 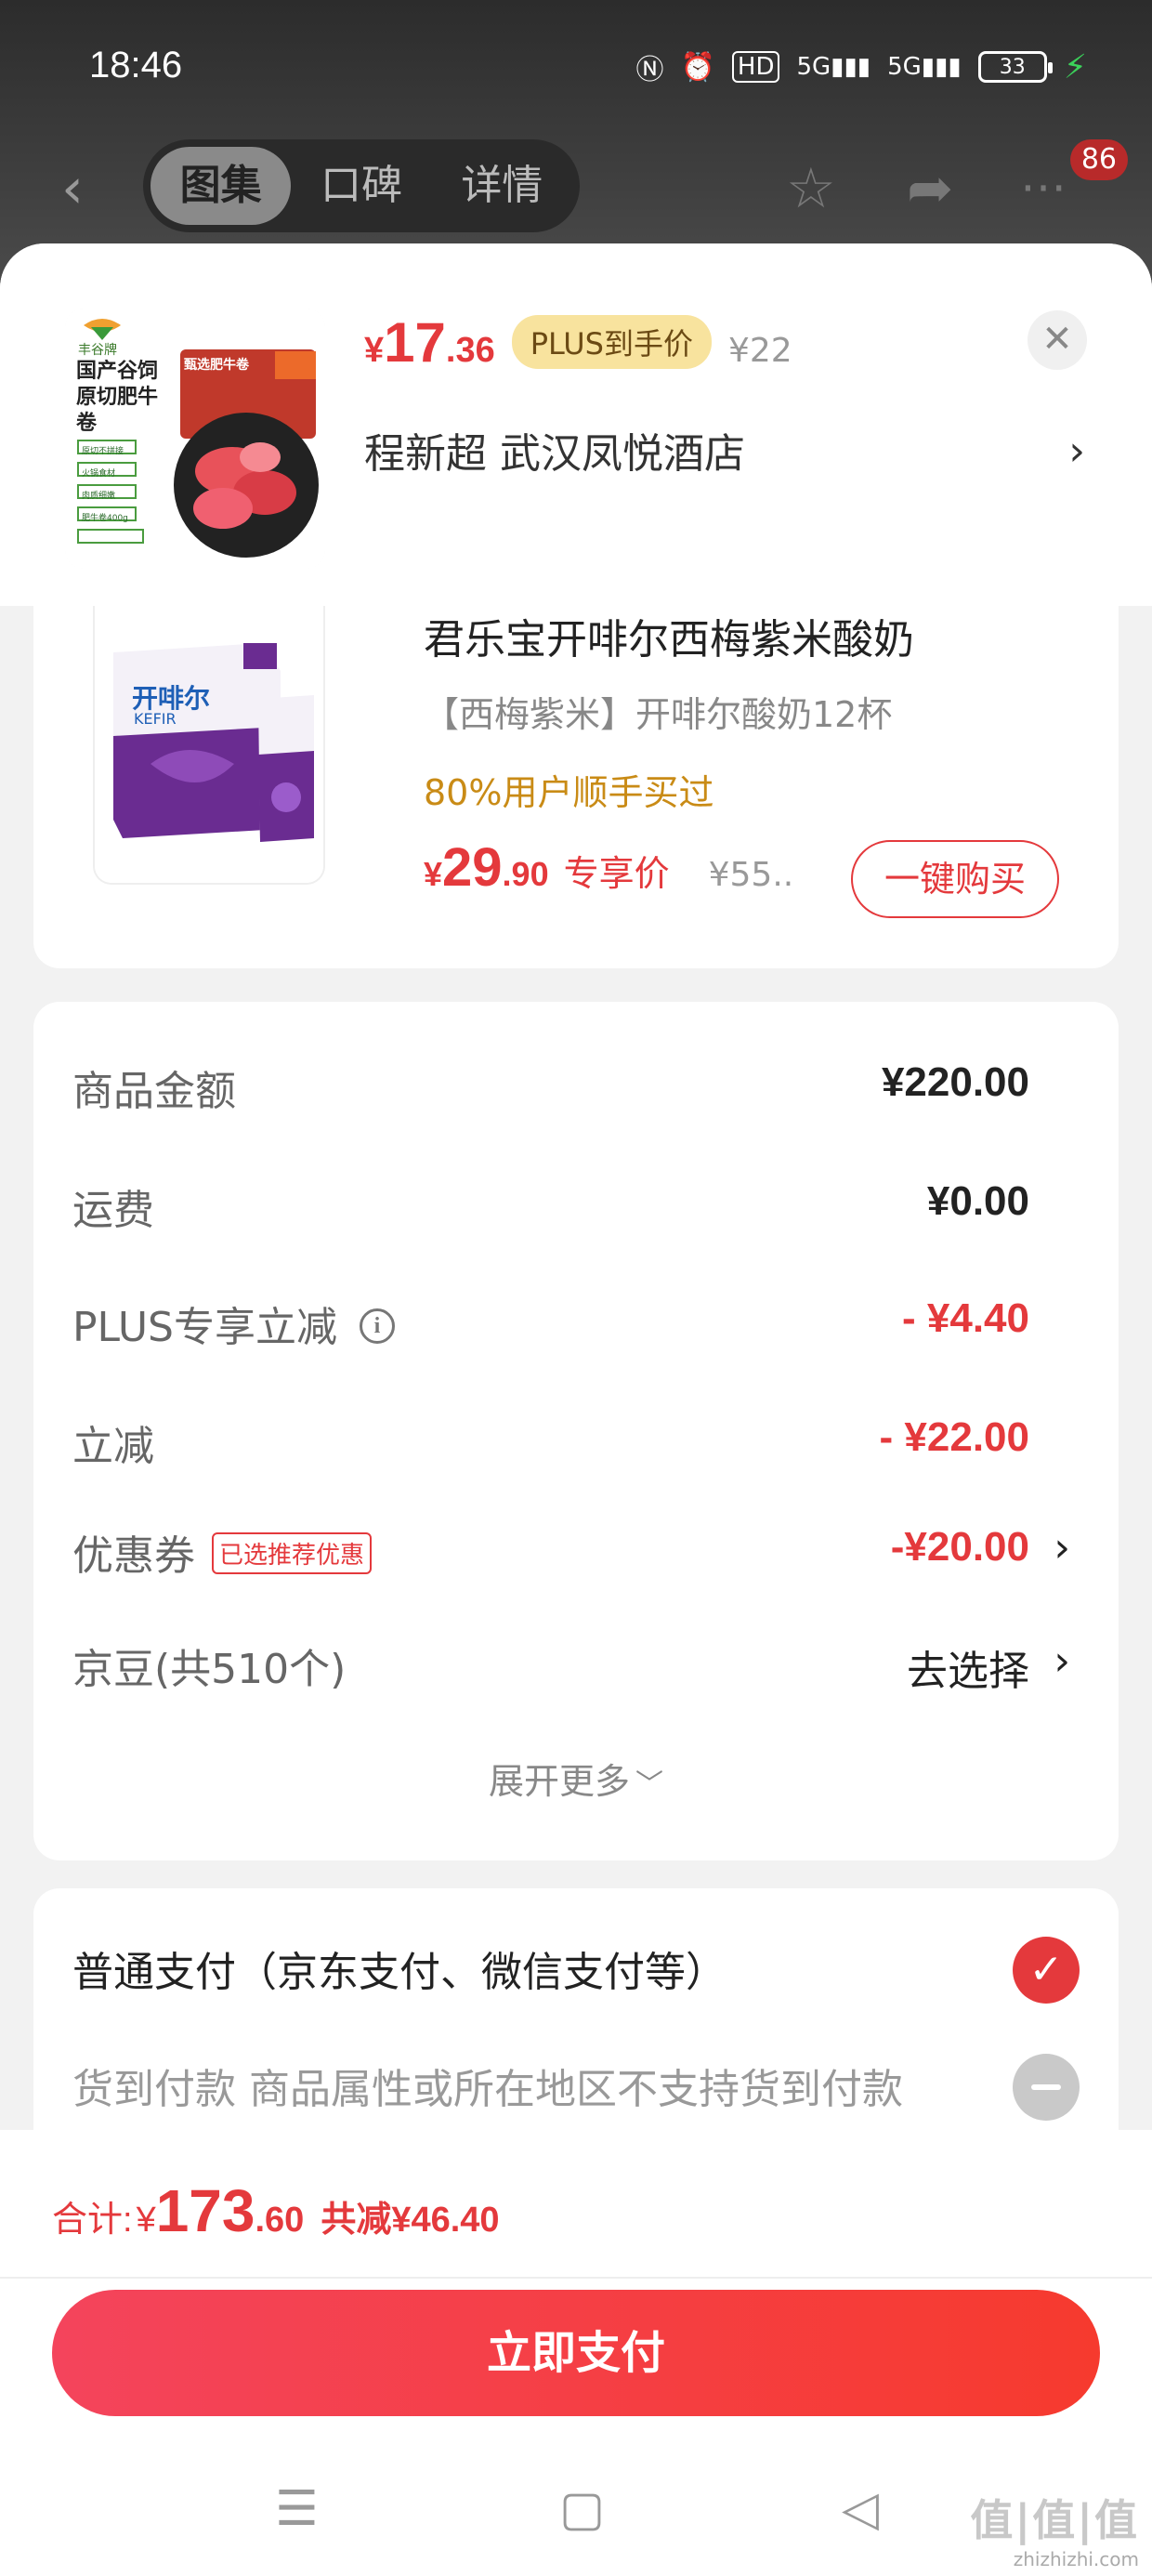 I want to click on amount-value: ¥220.00, so click(x=955, y=1082).